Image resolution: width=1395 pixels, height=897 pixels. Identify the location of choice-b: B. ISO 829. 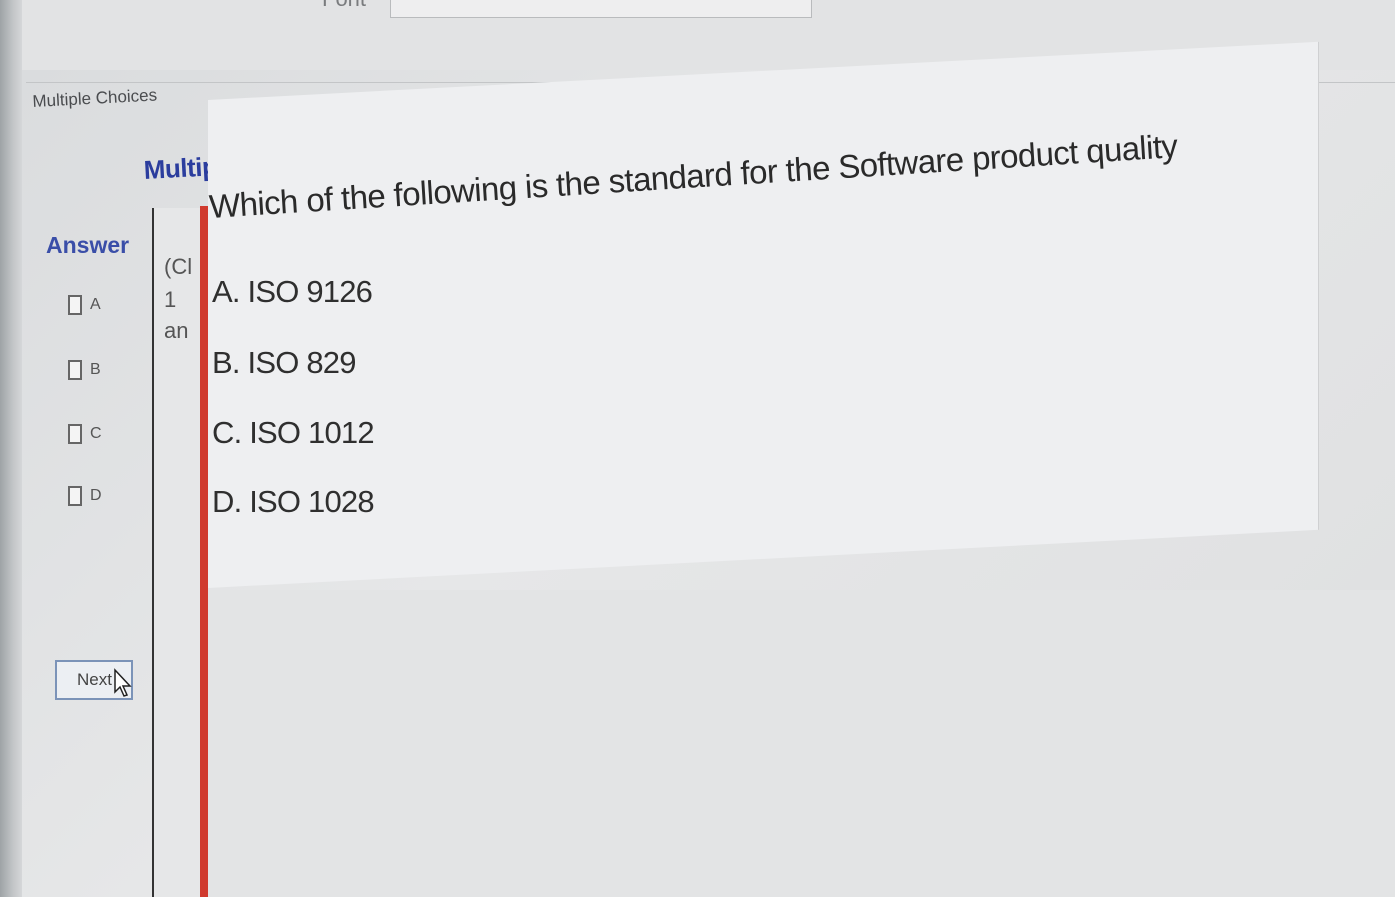
(284, 362).